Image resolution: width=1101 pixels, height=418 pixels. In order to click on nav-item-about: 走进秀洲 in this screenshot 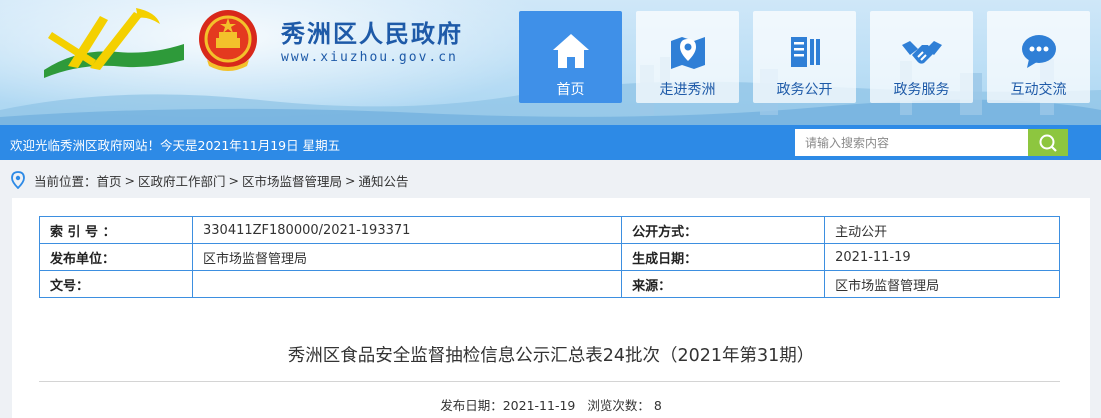, I will do `click(687, 57)`.